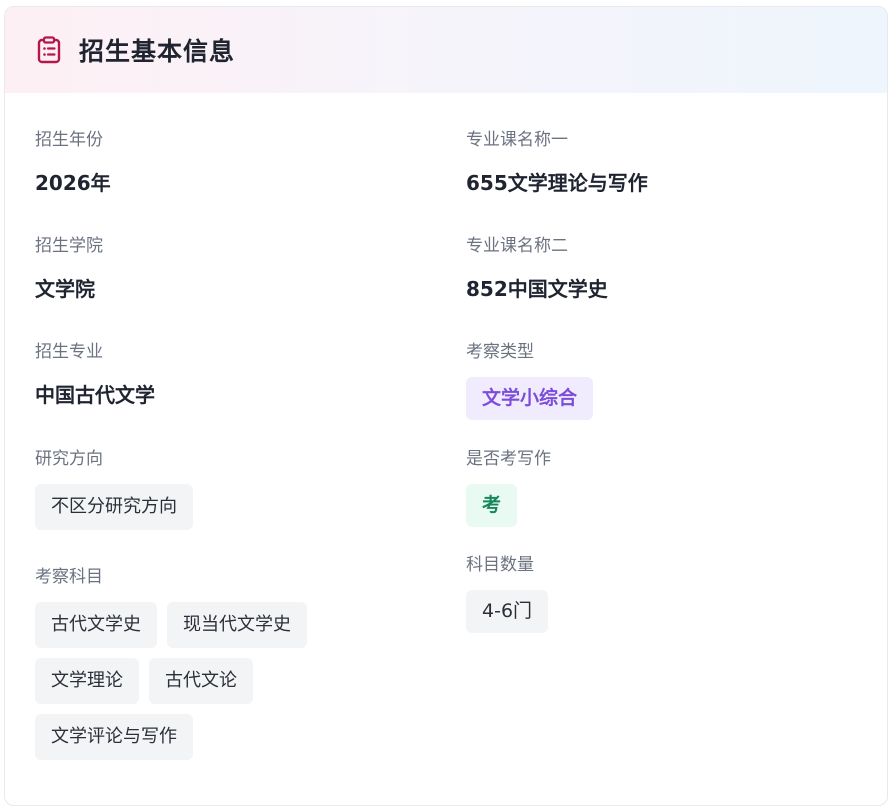 This screenshot has height=806, width=893. Describe the element at coordinates (237, 625) in the screenshot. I see `subject-tag: 现当代文学史` at that location.